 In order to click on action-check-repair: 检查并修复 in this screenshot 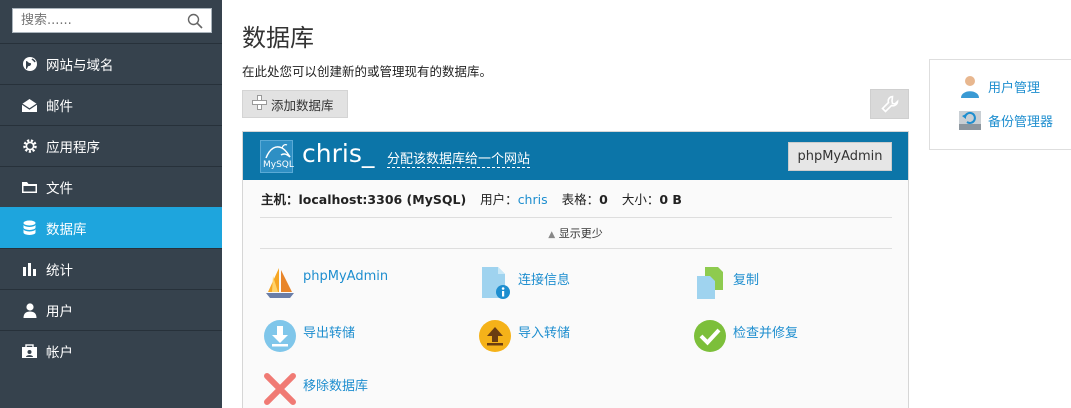, I will do `click(745, 336)`.